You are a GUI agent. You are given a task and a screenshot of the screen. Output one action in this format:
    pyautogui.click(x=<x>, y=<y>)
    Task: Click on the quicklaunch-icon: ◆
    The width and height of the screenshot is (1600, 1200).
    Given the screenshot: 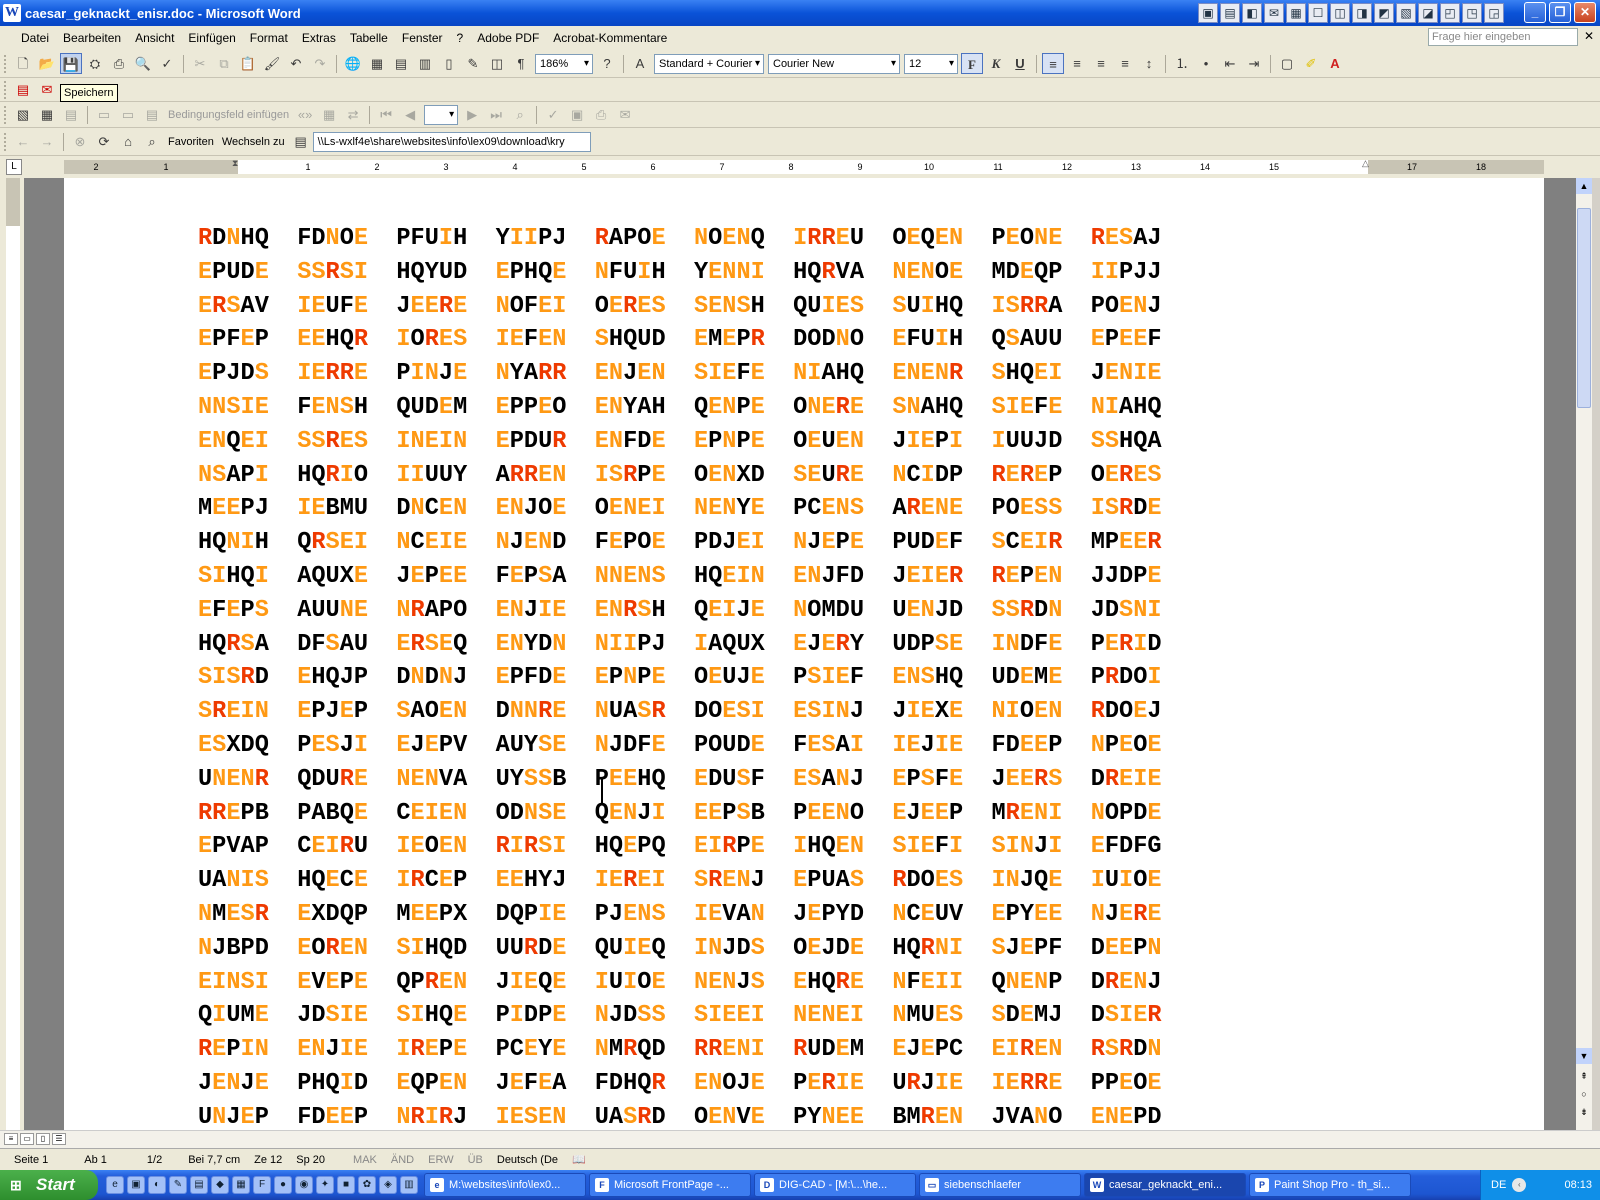 What is the action you would take?
    pyautogui.click(x=220, y=1185)
    